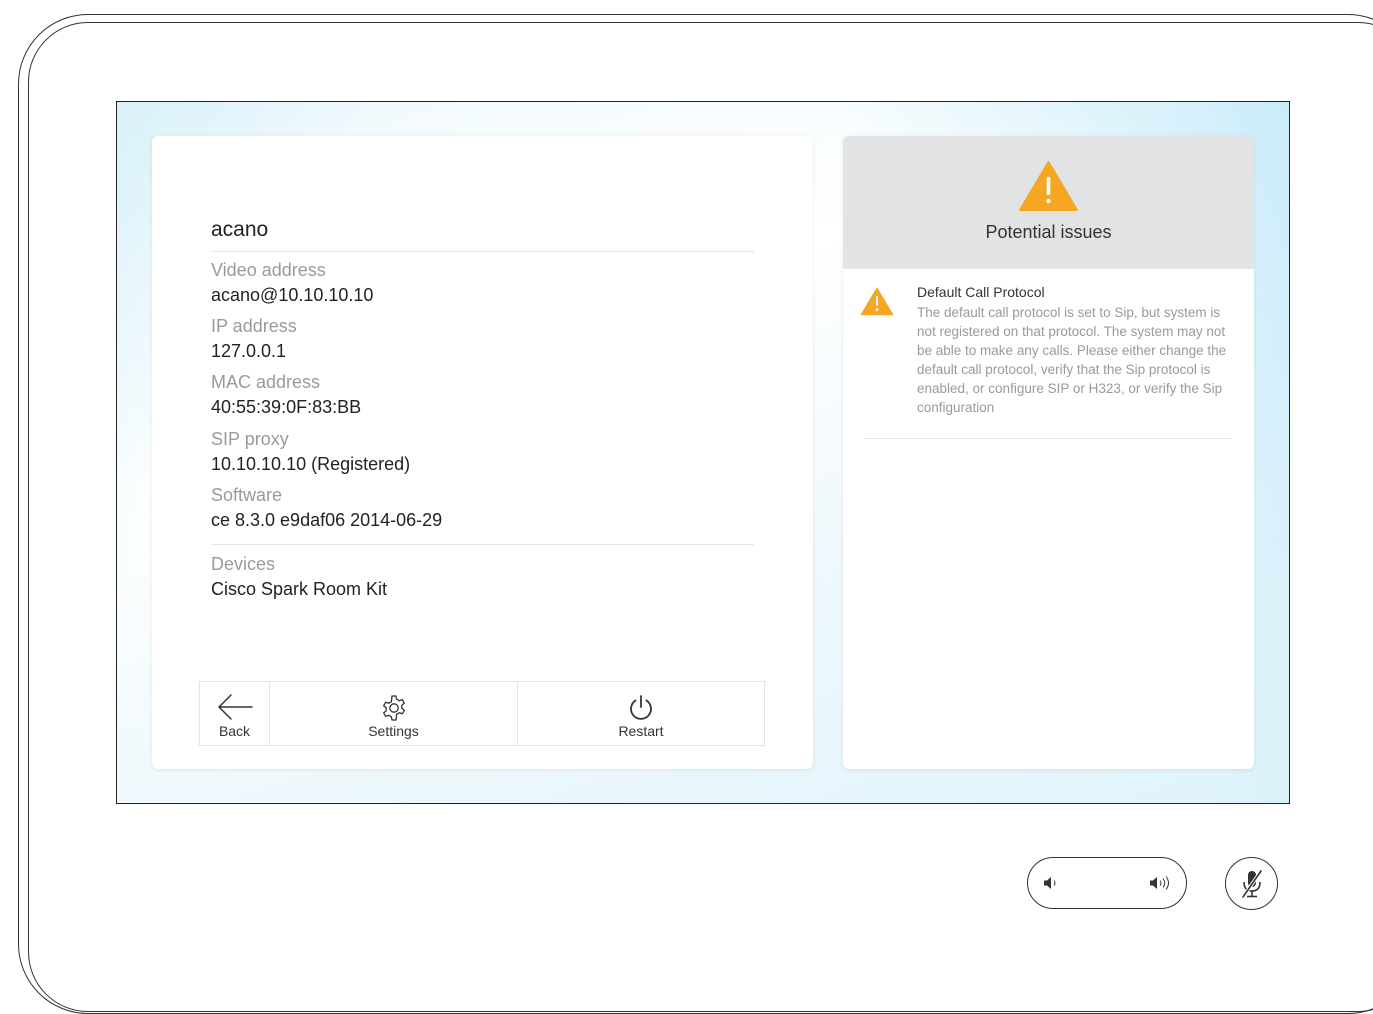 Image resolution: width=1373 pixels, height=1014 pixels. Describe the element at coordinates (641, 731) in the screenshot. I see `restart-label: Restart` at that location.